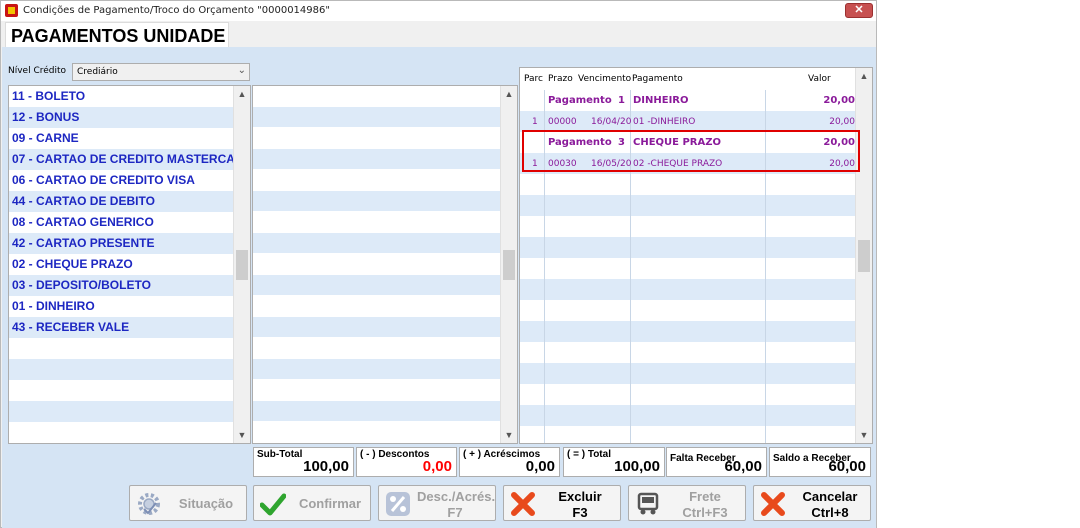  What do you see at coordinates (395, 454) in the screenshot?
I see `descontos-label: ( - ) Descontos` at bounding box center [395, 454].